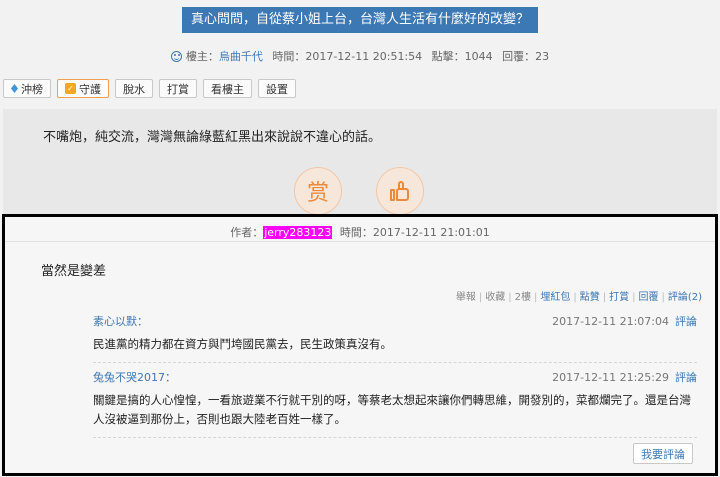 The width and height of the screenshot is (720, 477). Describe the element at coordinates (134, 378) in the screenshot. I see `comment-user-link: 兔兔不哭2017：` at that location.